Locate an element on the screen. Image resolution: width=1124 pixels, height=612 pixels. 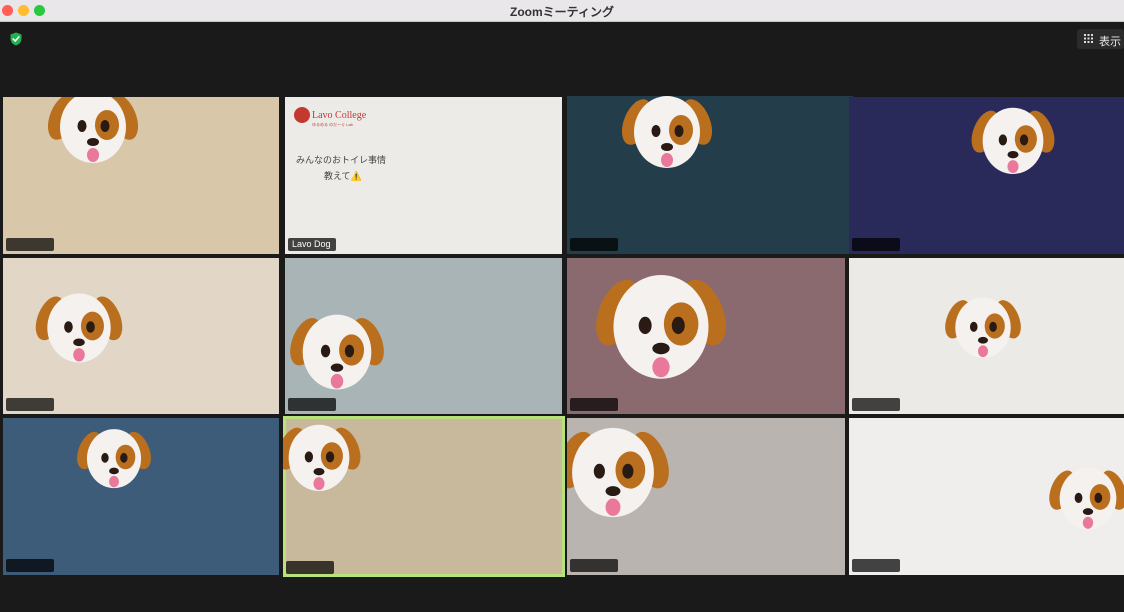
window-title: Zoomミーティング is located at coordinates (562, 12).